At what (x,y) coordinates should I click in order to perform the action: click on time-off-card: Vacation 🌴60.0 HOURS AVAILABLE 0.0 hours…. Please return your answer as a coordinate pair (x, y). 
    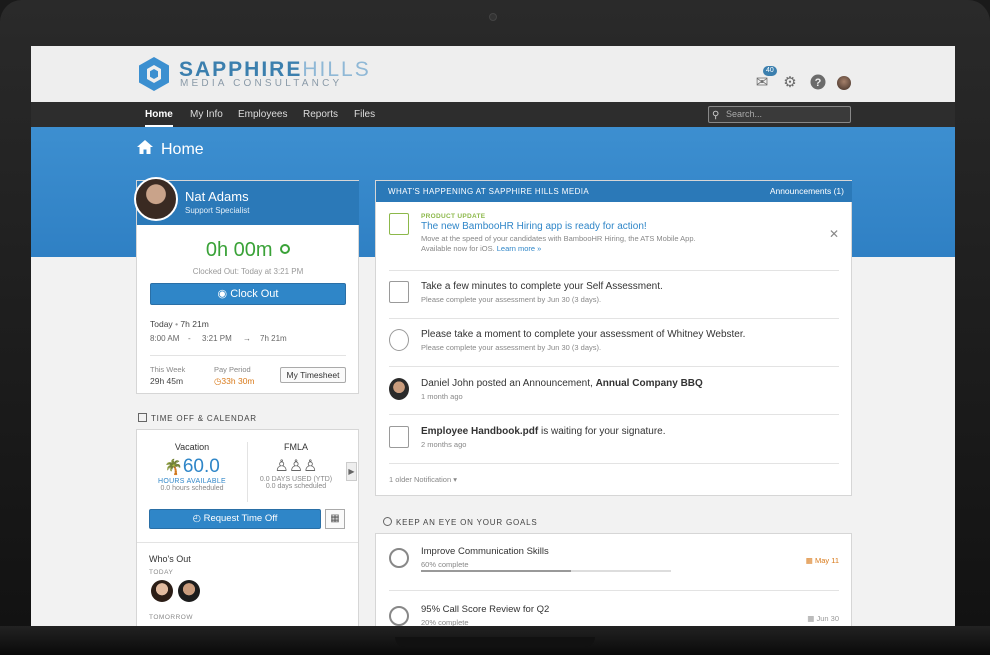
    Looking at the image, I should click on (247, 527).